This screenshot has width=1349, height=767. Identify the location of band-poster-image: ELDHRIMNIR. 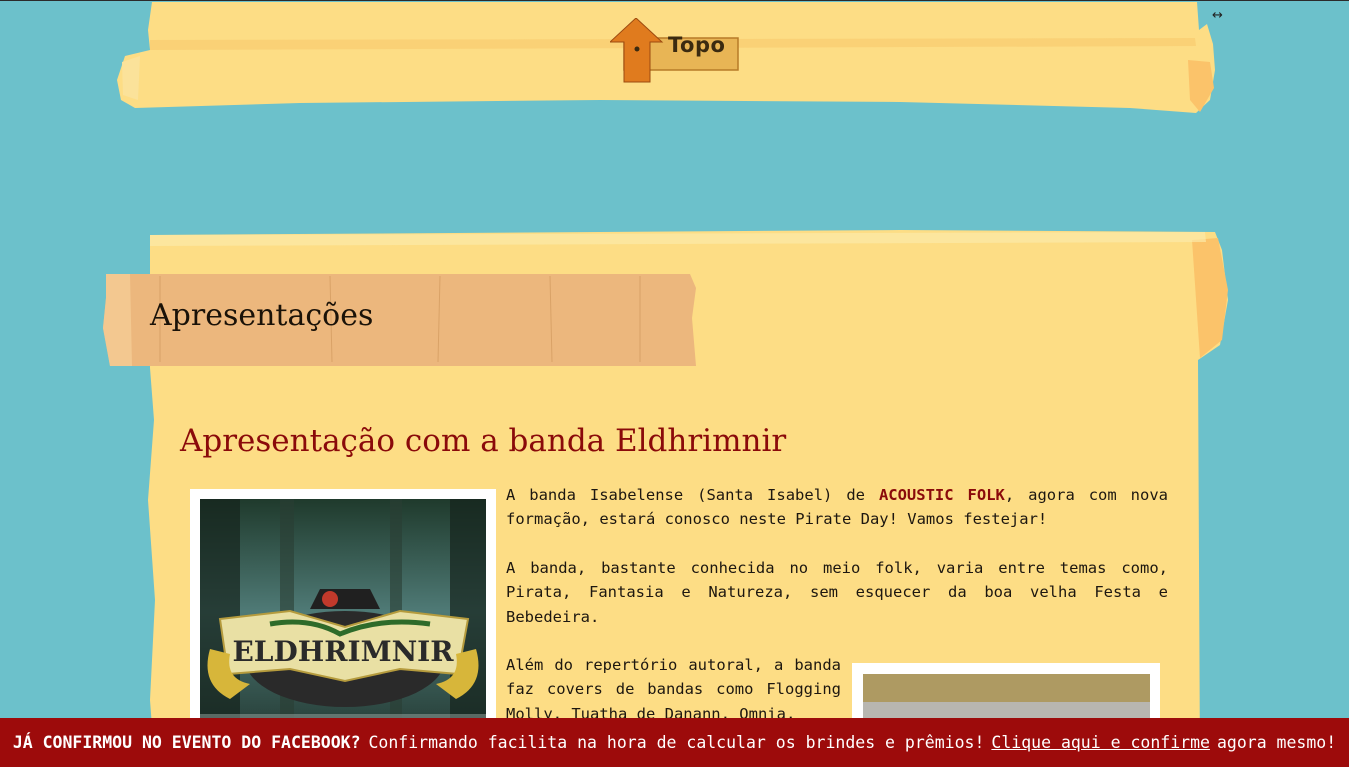
(343, 624).